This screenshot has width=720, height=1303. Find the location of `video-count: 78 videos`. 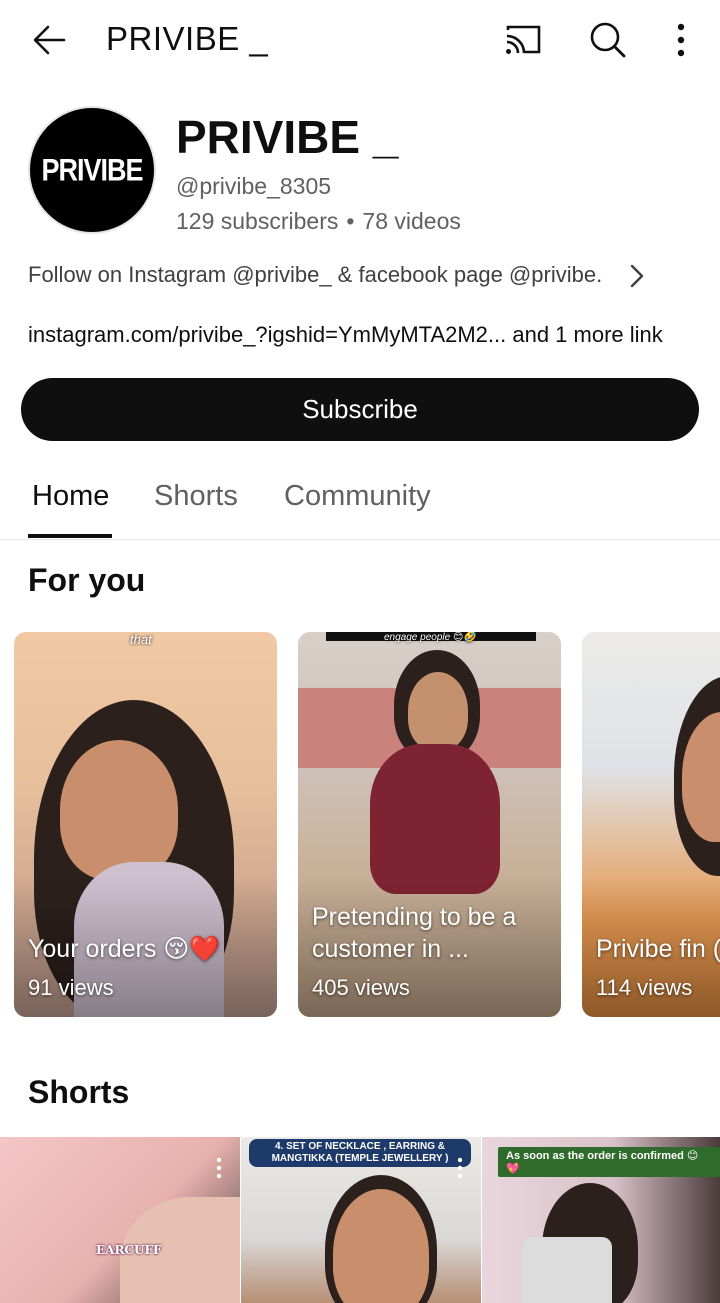

video-count: 78 videos is located at coordinates (411, 221).